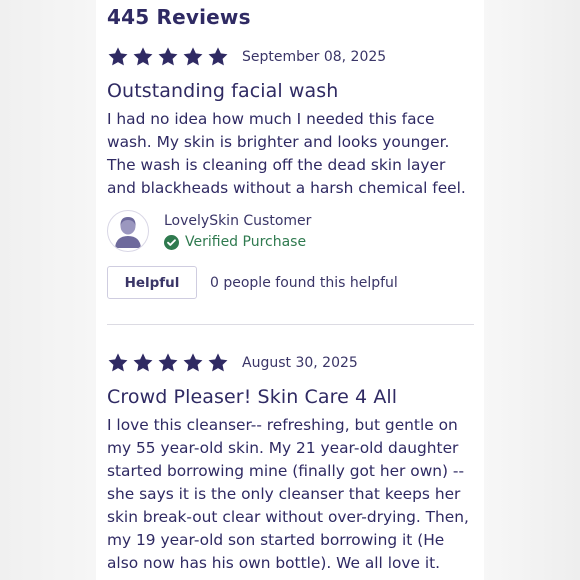 This screenshot has width=580, height=580. Describe the element at coordinates (290, 324) in the screenshot. I see `review-divider` at that location.